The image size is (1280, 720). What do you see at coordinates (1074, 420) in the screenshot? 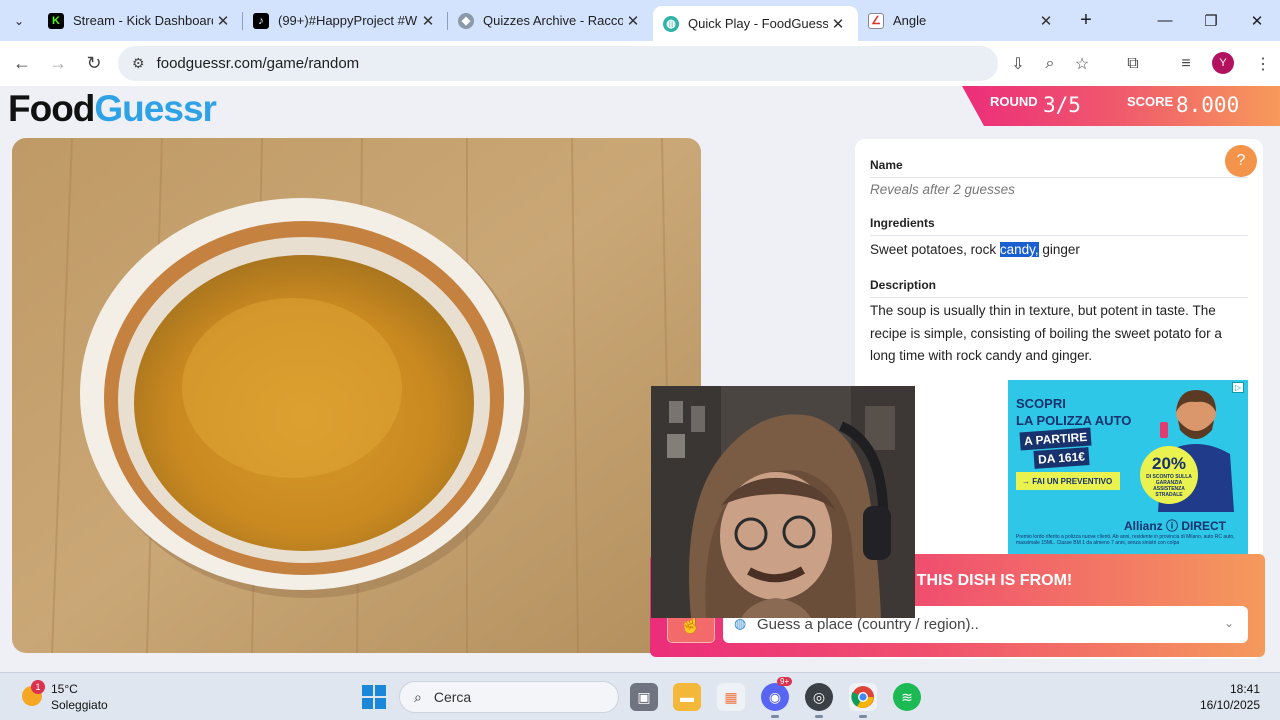
I see `ad-line: LA POLIZZA AUTO` at bounding box center [1074, 420].